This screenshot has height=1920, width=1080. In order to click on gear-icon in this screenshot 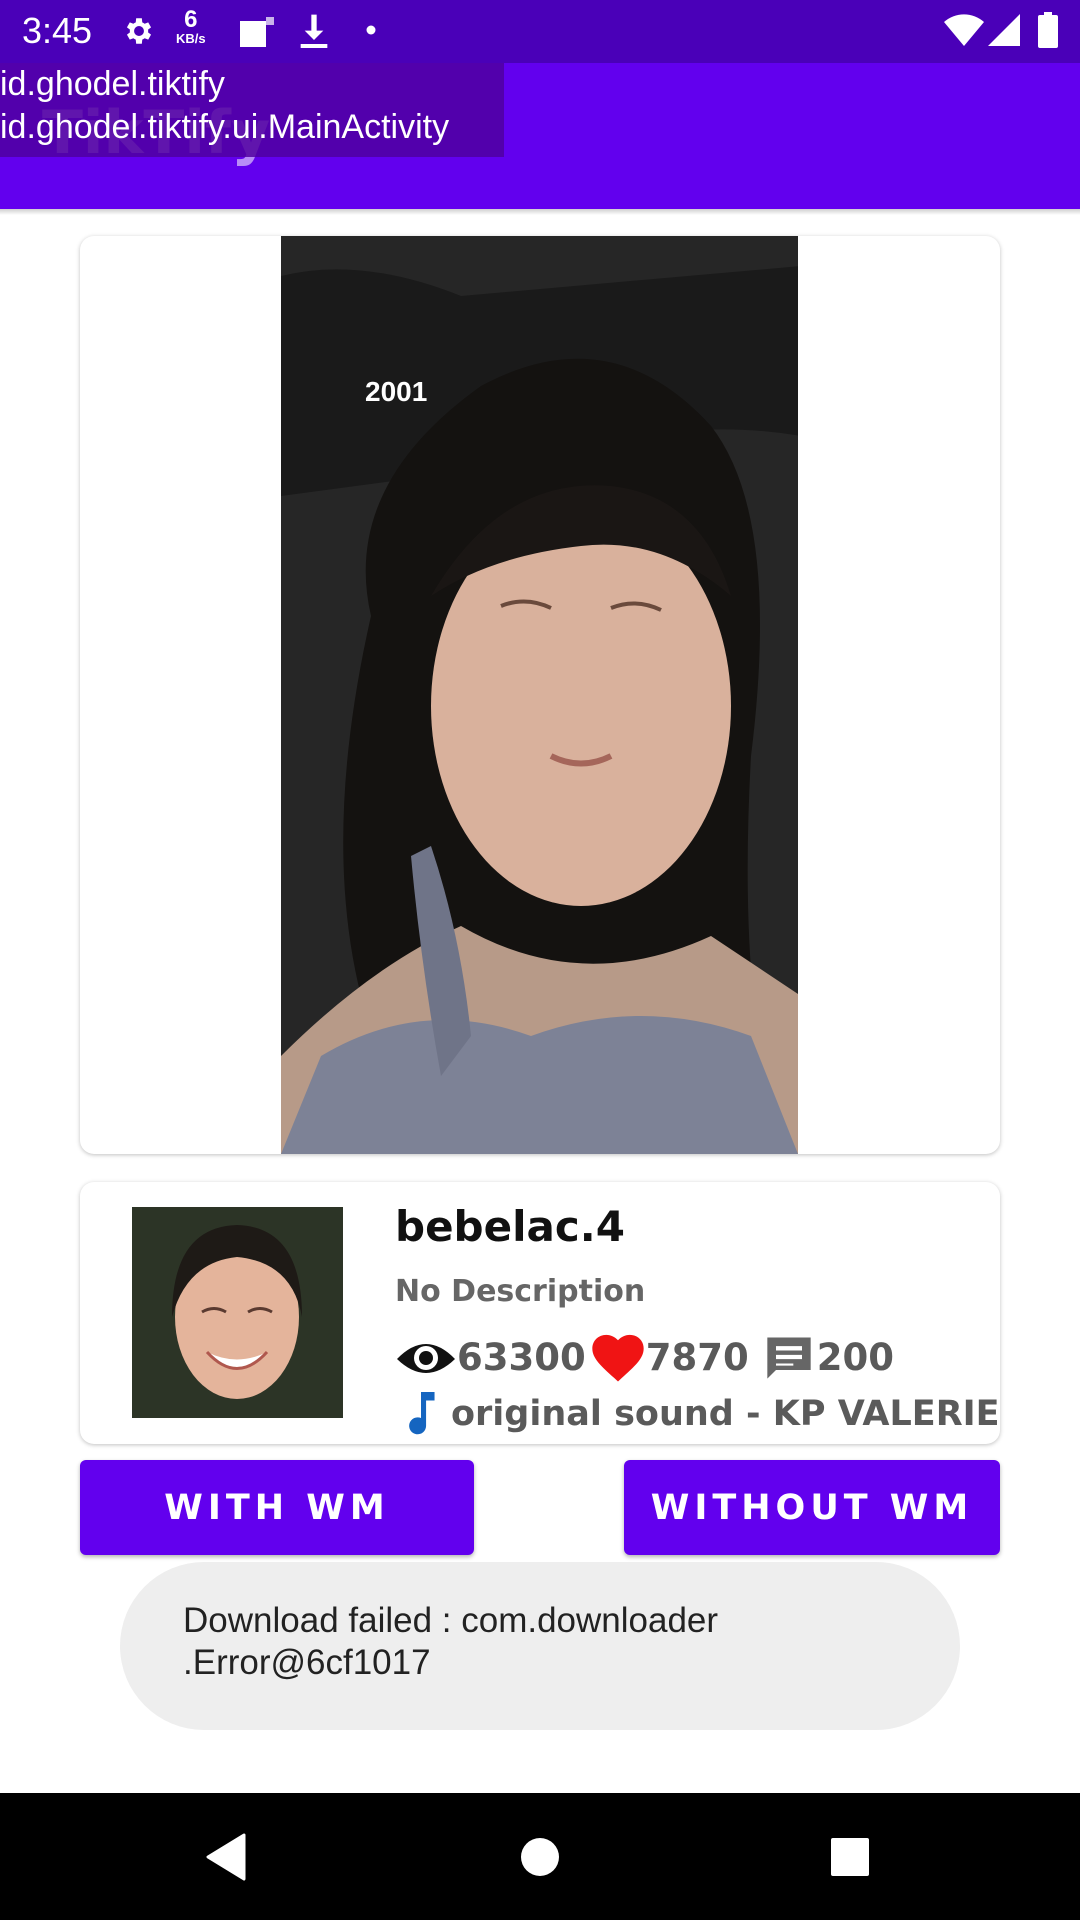, I will do `click(139, 31)`.